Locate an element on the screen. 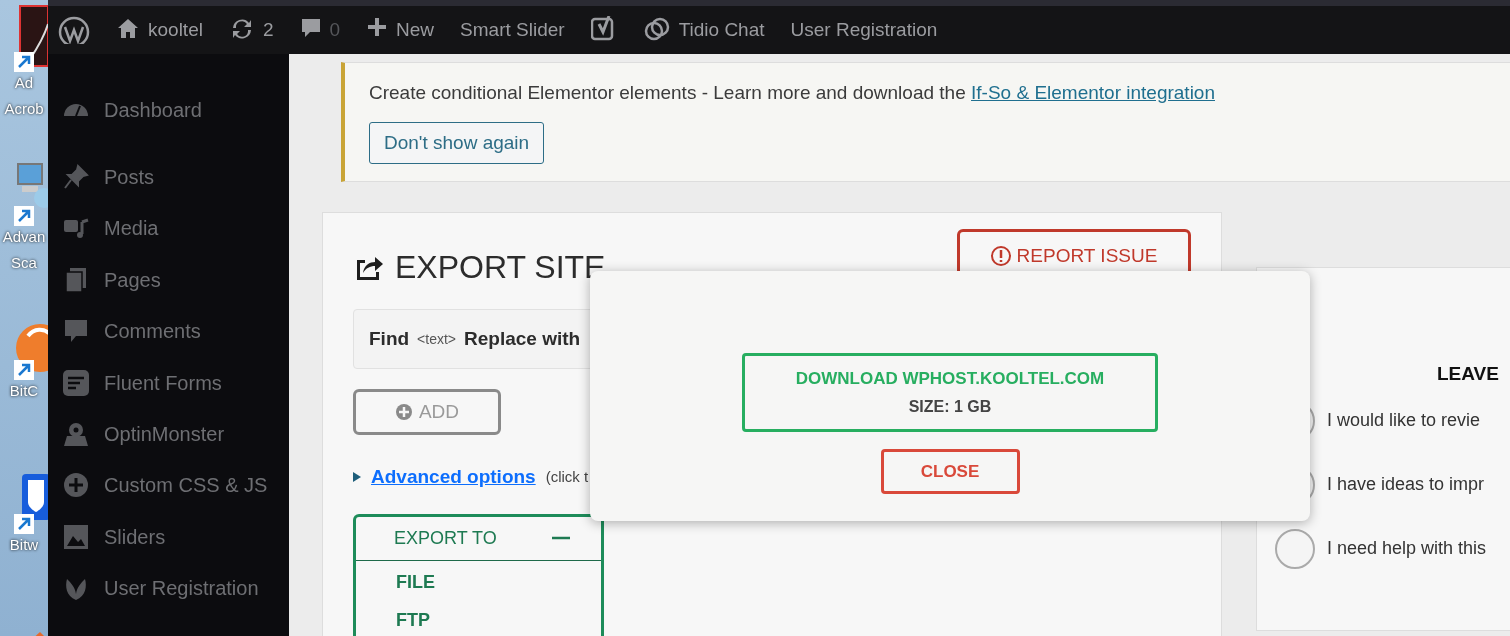 Image resolution: width=1510 pixels, height=636 pixels. sidebar-item: Pages is located at coordinates (168, 280).